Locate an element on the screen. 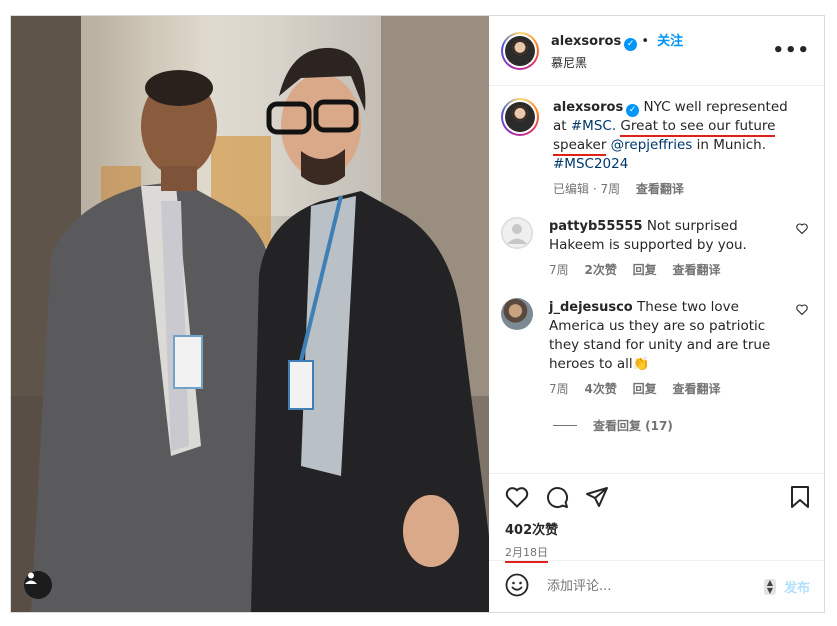 The width and height of the screenshot is (837, 626). more-options-icon: ••• is located at coordinates (791, 50).